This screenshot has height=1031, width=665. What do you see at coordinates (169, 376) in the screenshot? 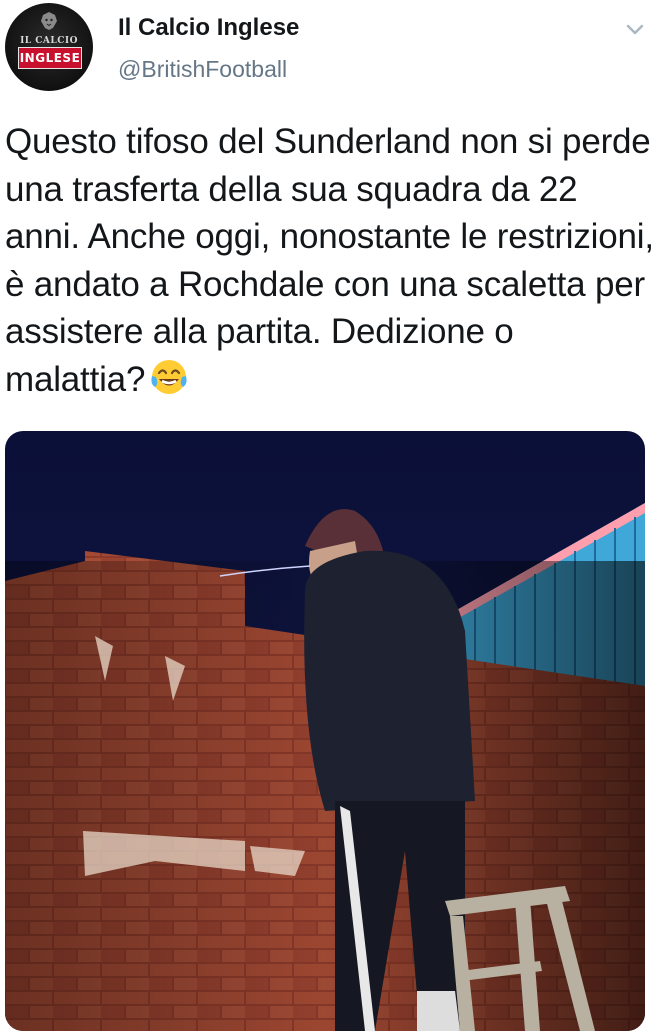
I see `face-with-tears-of-joy-icon` at bounding box center [169, 376].